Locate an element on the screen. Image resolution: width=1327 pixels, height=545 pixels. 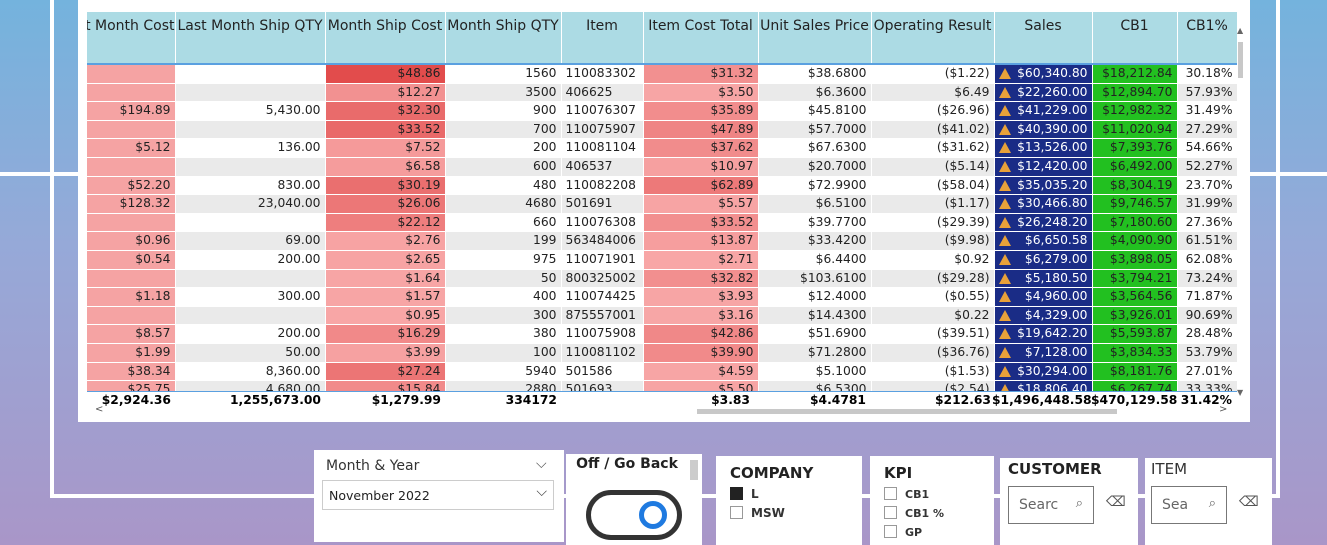
cell-item: 110075908 is located at coordinates (602, 334).